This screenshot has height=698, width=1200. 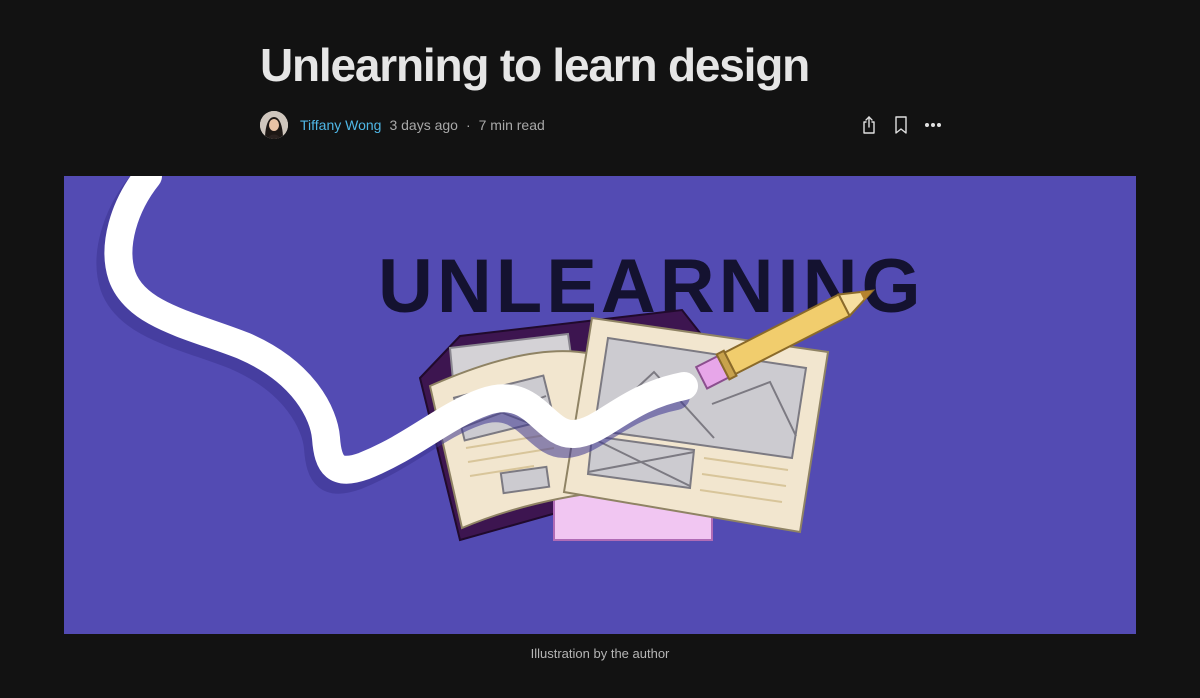 I want to click on share-icon, so click(x=869, y=125).